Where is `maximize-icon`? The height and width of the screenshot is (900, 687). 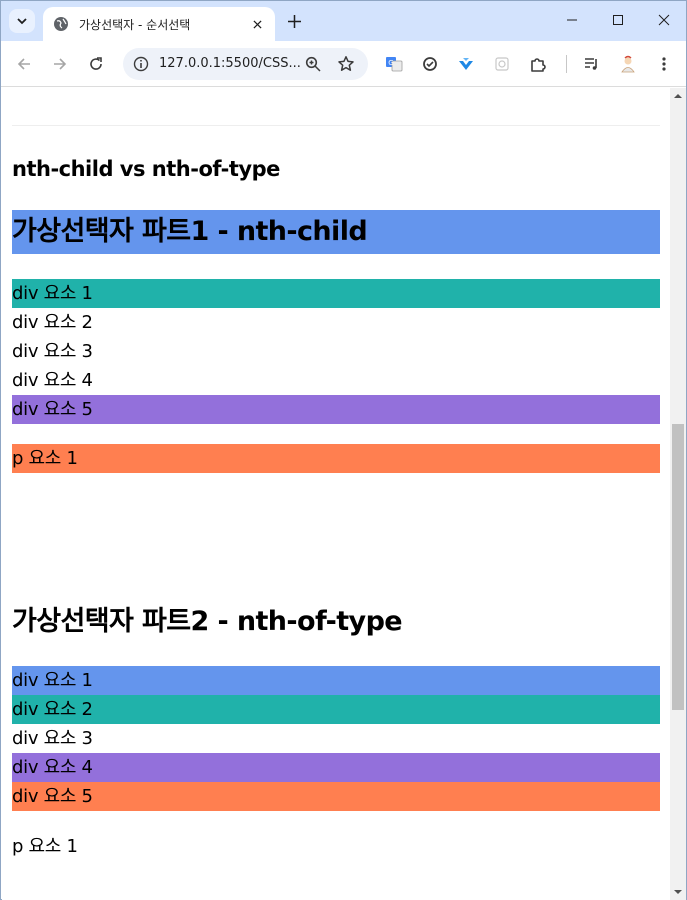 maximize-icon is located at coordinates (618, 20).